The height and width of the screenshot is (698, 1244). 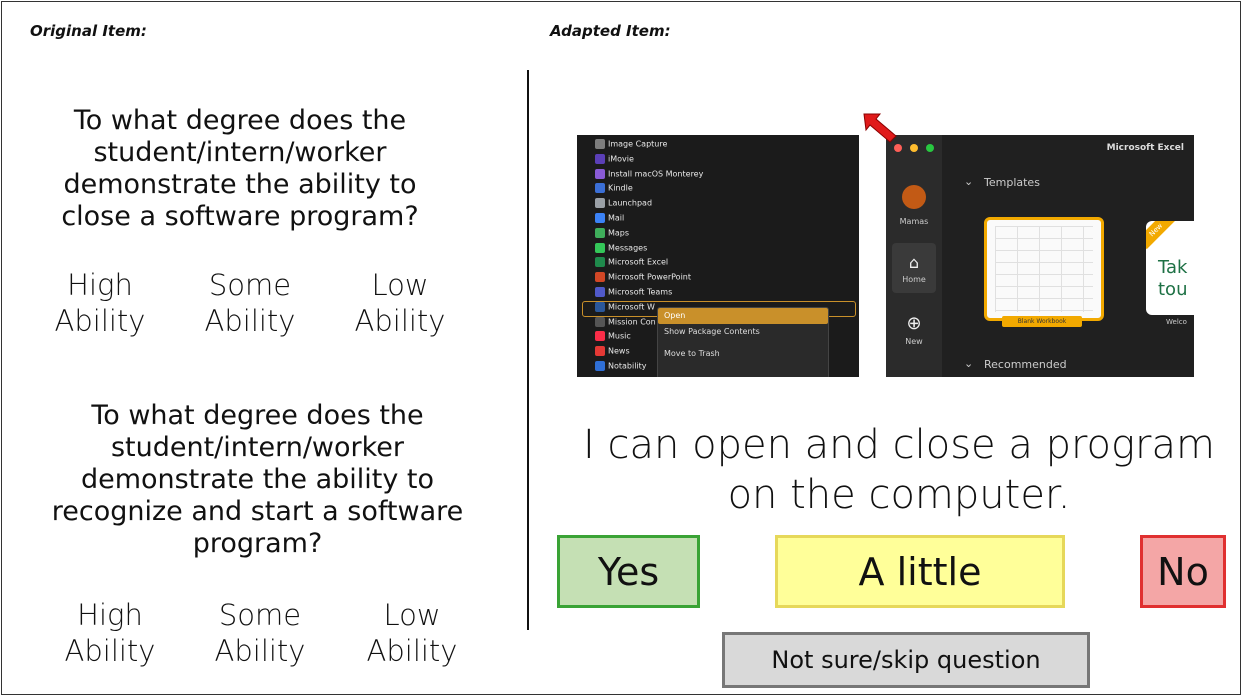 I want to click on app-list-item: Messages, so click(x=621, y=249).